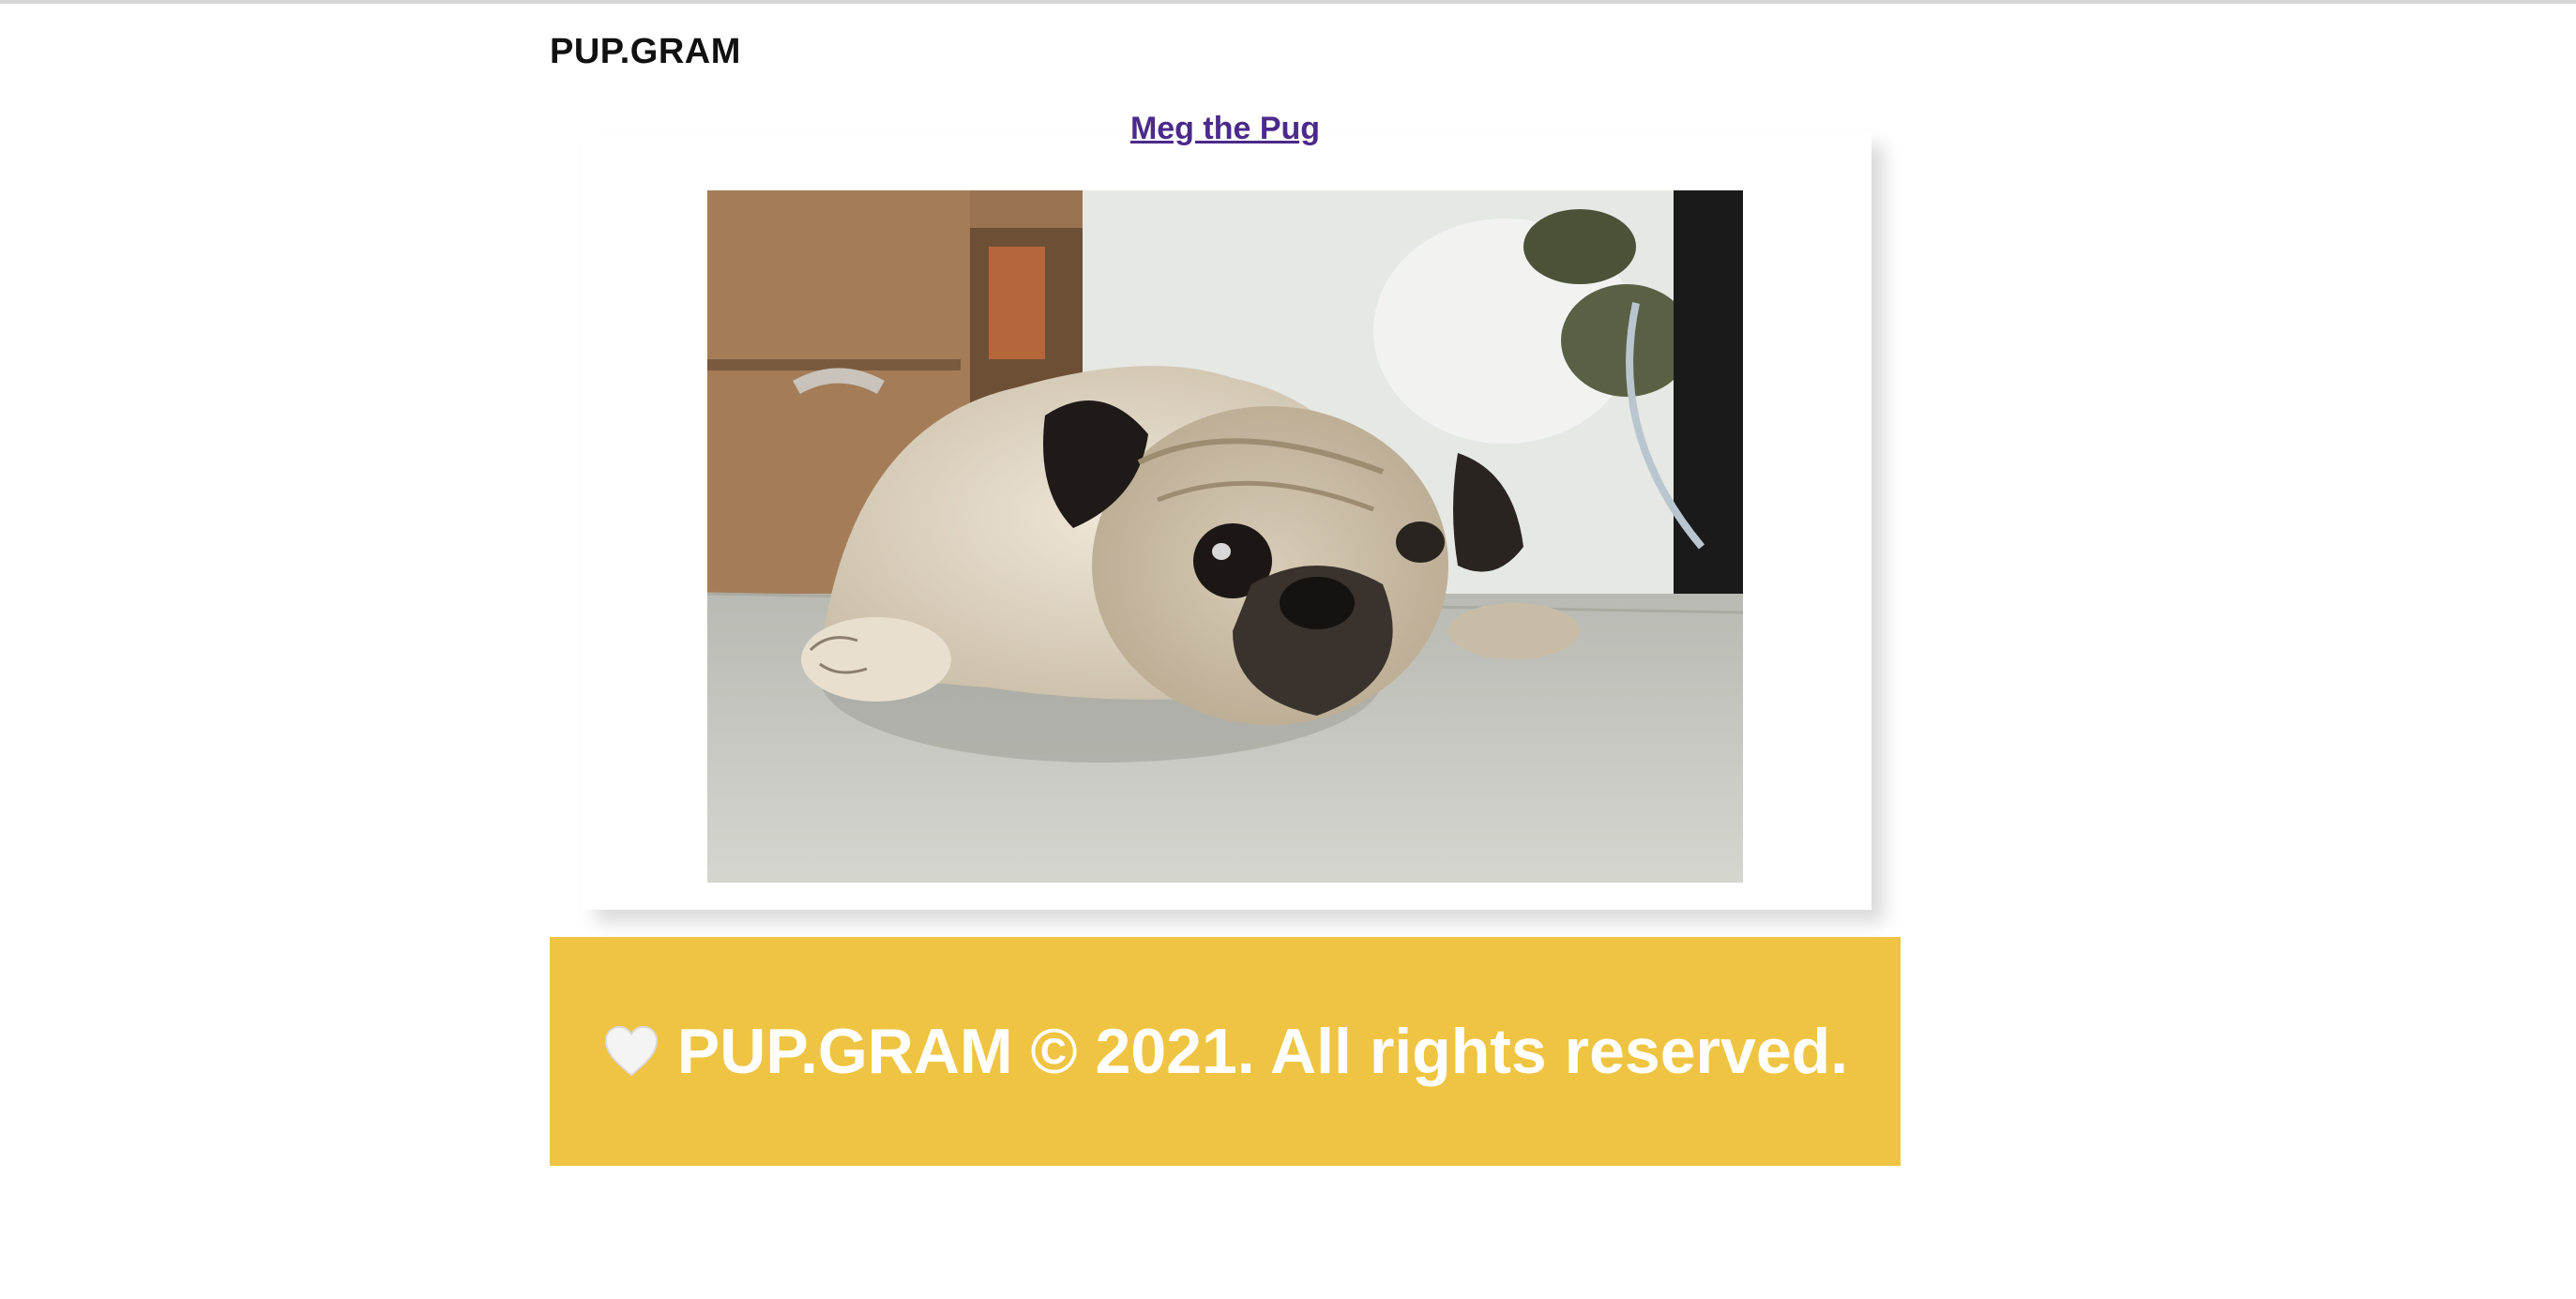  I want to click on site-footer: PUP.GRAM © 2021. All rights reserved., so click(1225, 1051).